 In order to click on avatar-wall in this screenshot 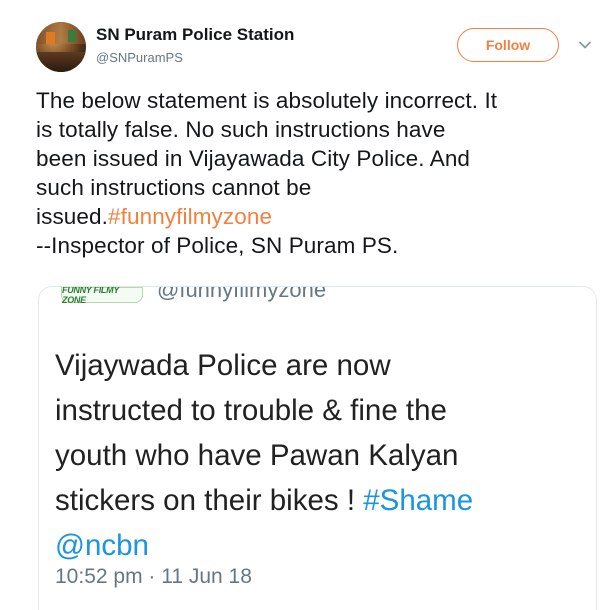, I will do `click(61, 33)`.